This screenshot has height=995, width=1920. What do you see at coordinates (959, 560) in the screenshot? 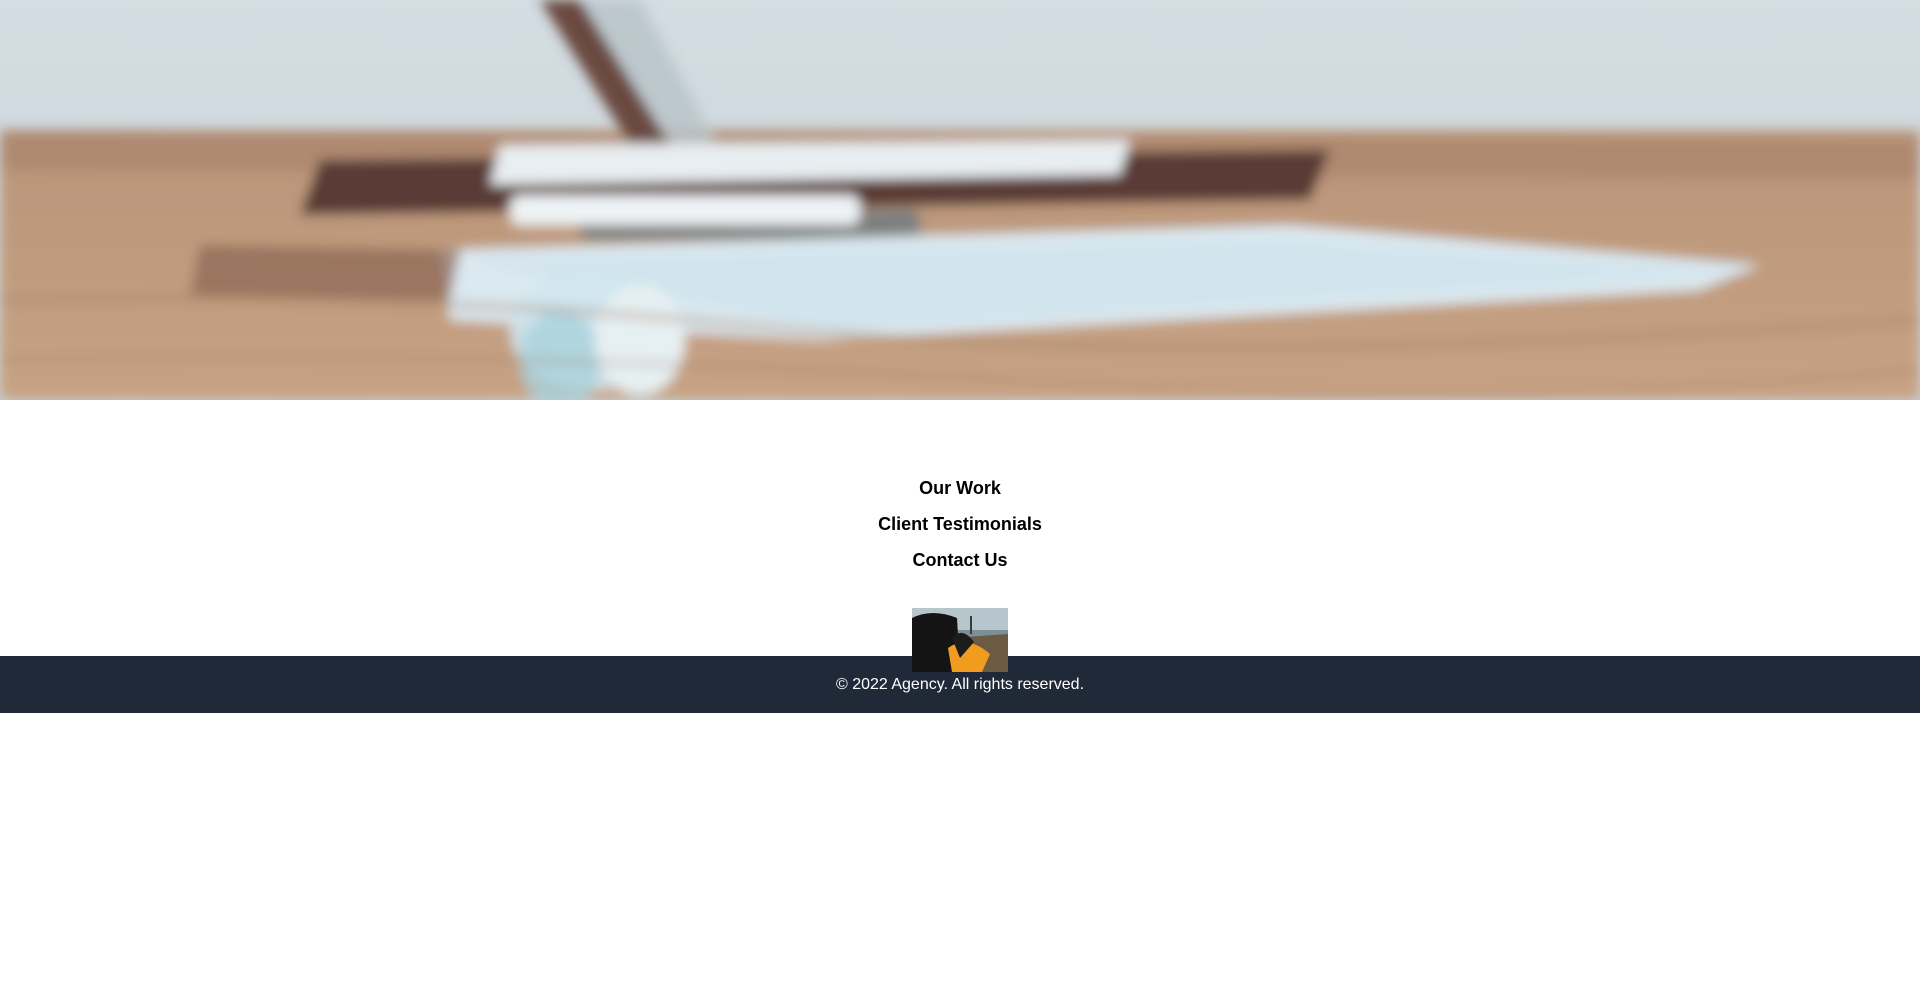
I see `nav-link-contact-us: Contact Us` at bounding box center [959, 560].